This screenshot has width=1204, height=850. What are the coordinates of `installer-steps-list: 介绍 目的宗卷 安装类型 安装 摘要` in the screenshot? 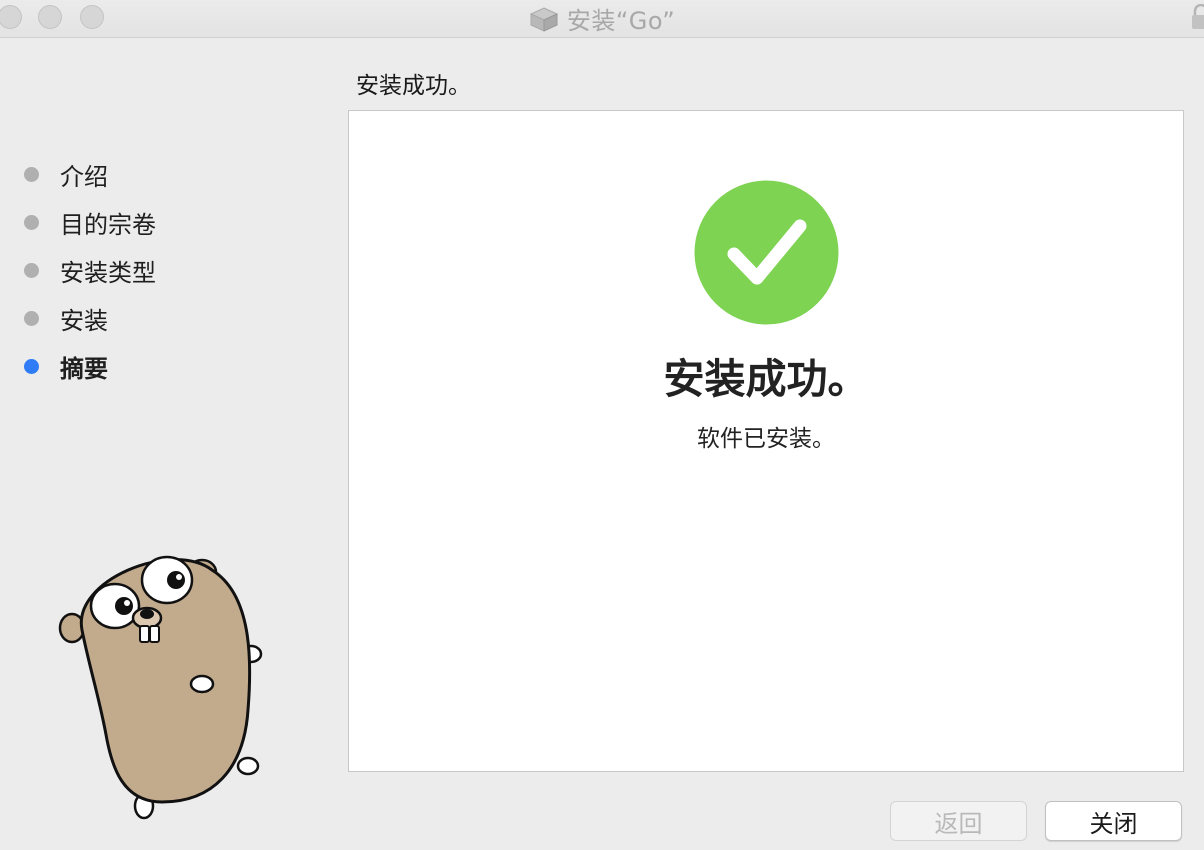 It's located at (90, 270).